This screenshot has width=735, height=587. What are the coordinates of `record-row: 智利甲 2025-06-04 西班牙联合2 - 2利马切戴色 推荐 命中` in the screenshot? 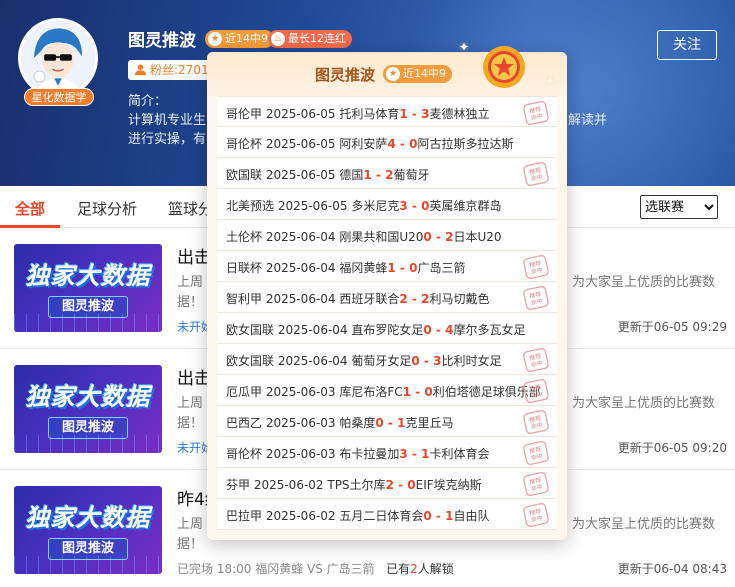 It's located at (387, 297).